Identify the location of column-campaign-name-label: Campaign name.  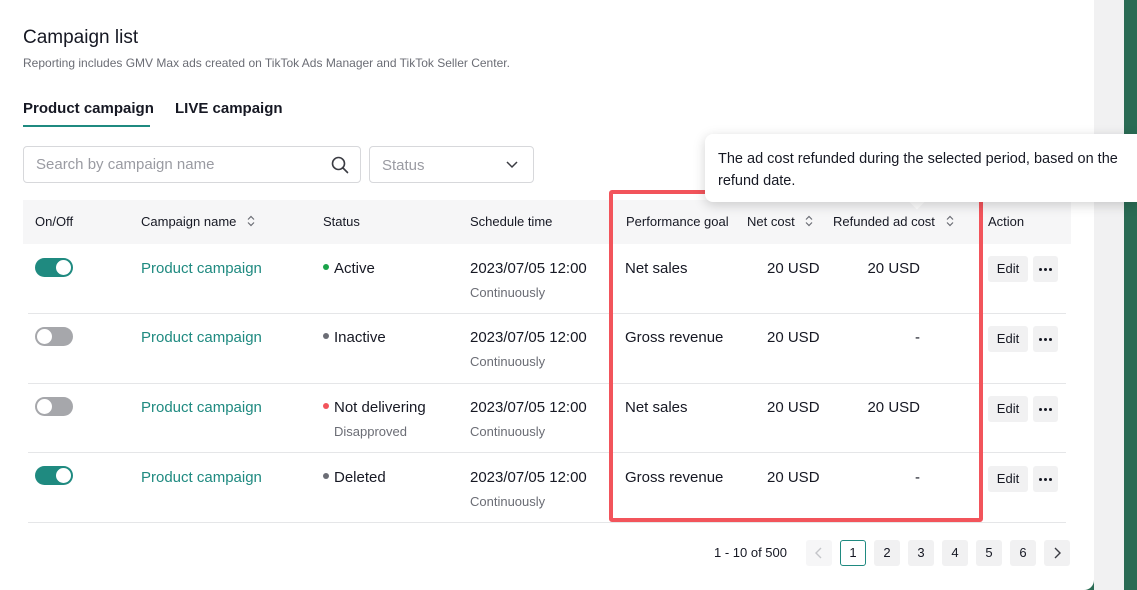
(189, 221).